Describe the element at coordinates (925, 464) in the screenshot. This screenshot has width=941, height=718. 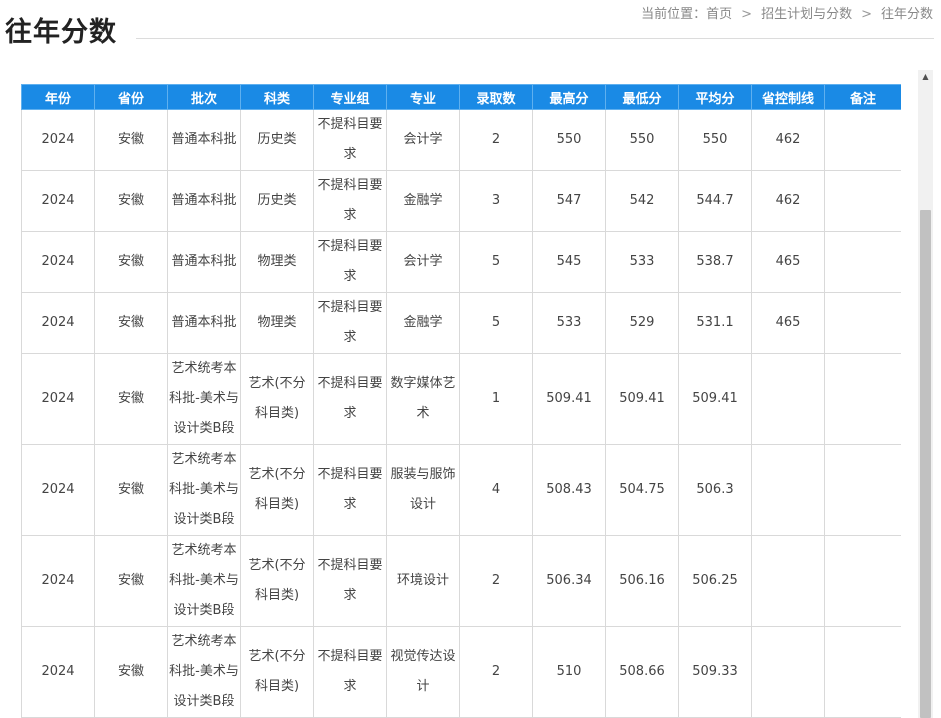
I see `scrollbar-thumb` at that location.